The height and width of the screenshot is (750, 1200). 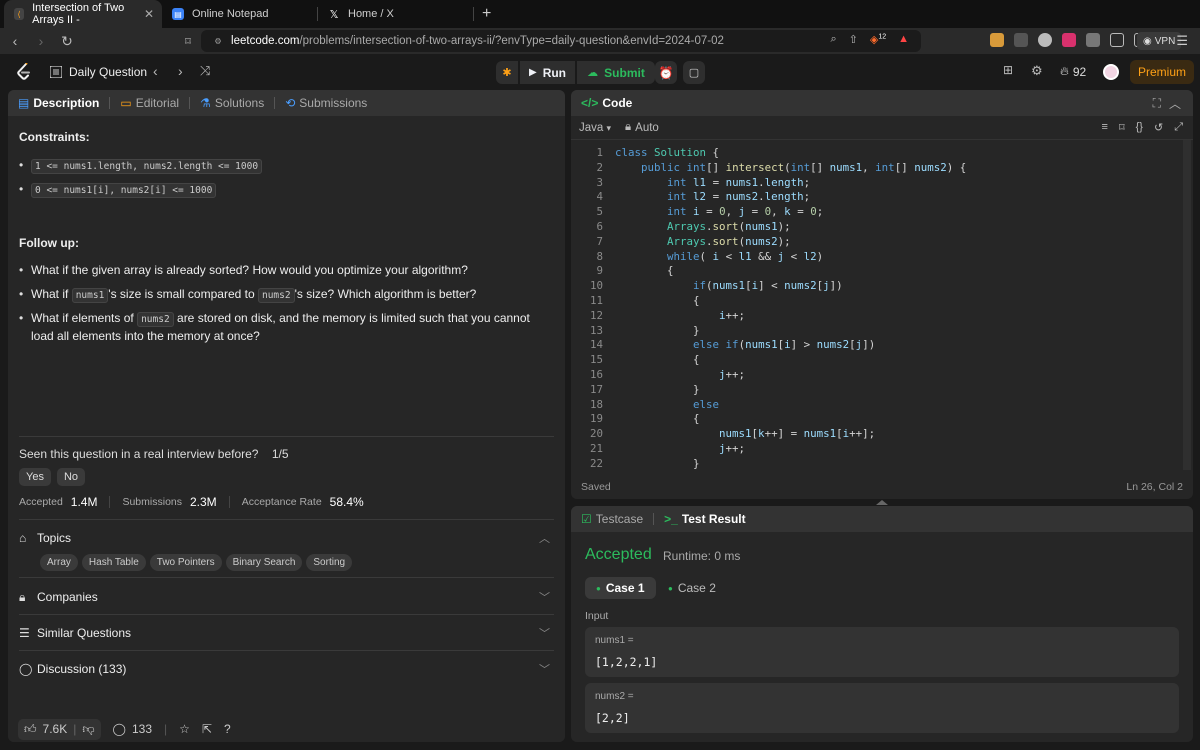 What do you see at coordinates (227, 729) in the screenshot?
I see `help-icon: ?` at bounding box center [227, 729].